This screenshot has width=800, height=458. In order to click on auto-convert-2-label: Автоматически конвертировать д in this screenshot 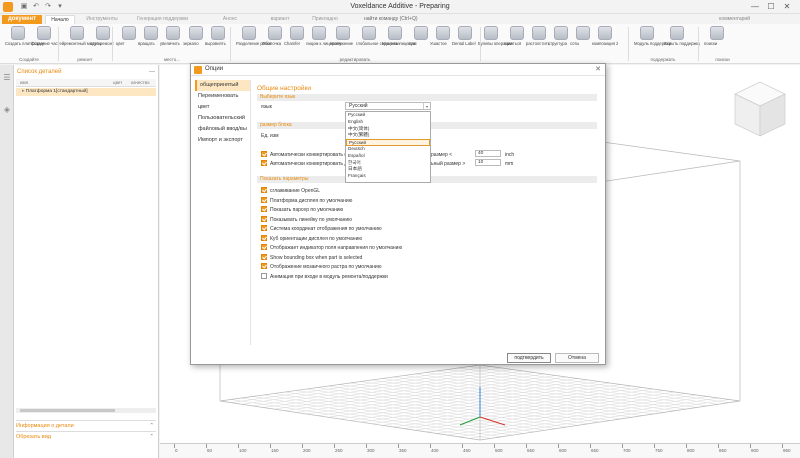, I will do `click(309, 164)`.